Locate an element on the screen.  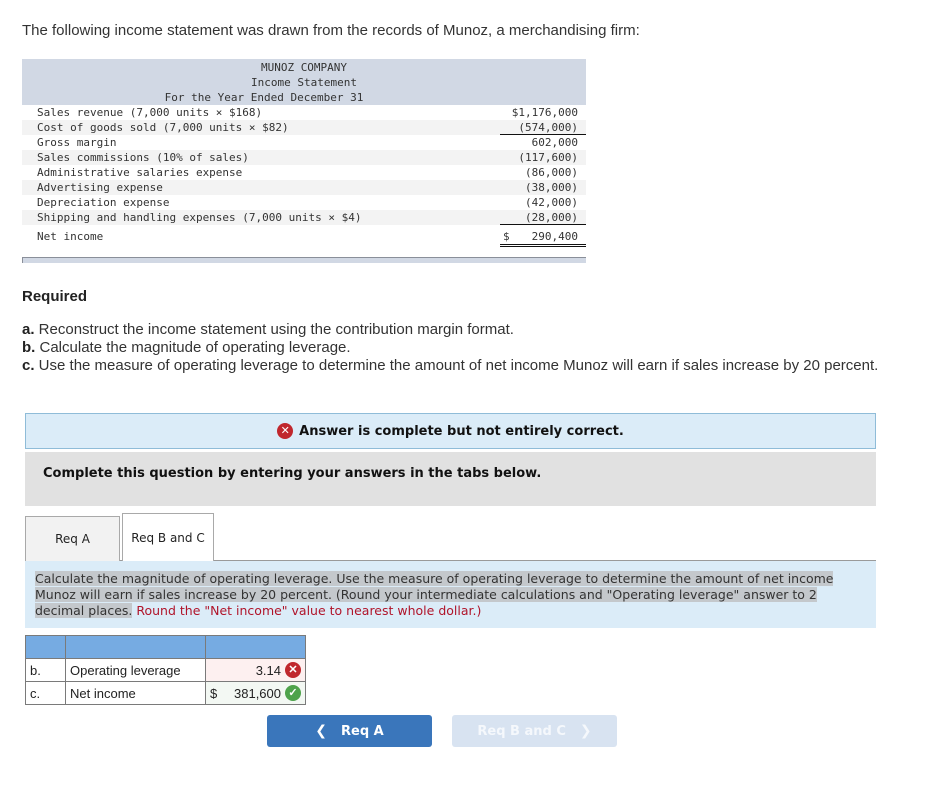
row-label: Gross margin is located at coordinates (77, 142).